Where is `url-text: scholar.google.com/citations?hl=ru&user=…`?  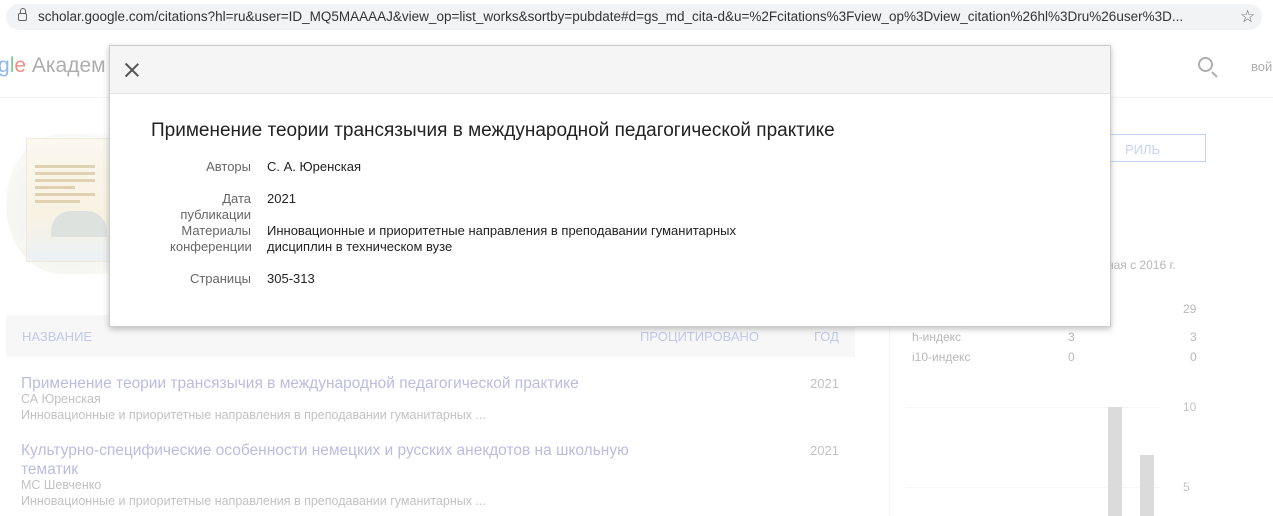 url-text: scholar.google.com/citations?hl=ru&user=… is located at coordinates (633, 16).